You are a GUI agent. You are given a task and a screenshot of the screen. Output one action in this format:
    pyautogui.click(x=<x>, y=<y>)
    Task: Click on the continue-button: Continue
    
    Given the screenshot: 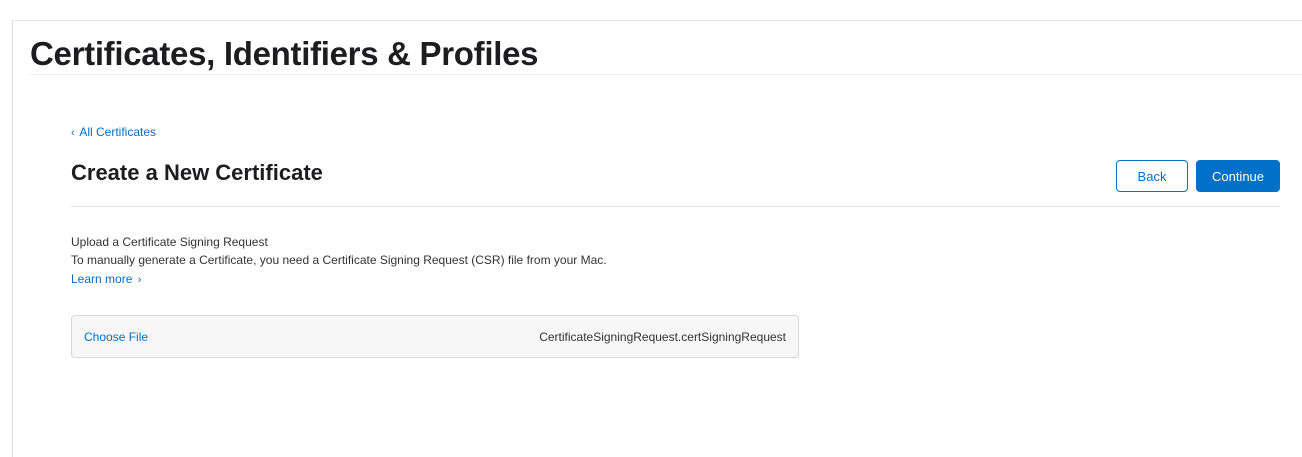 What is the action you would take?
    pyautogui.click(x=1238, y=176)
    